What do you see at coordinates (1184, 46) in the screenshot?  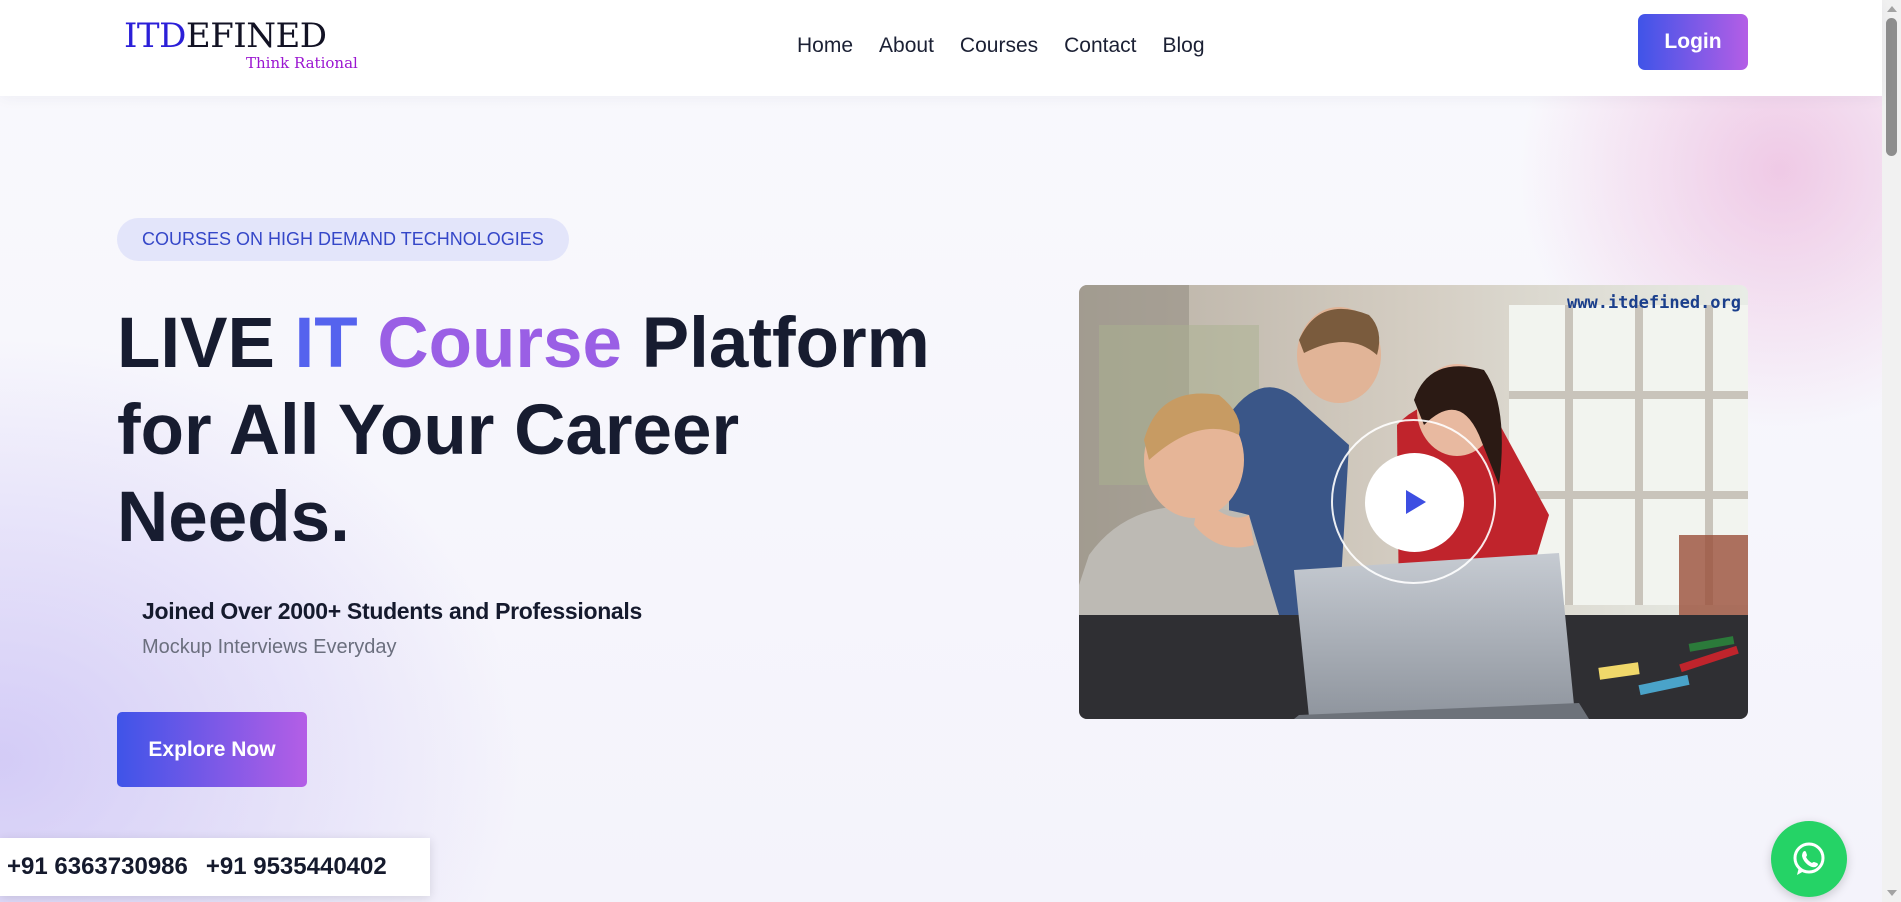 I see `nav-blog: Blog` at bounding box center [1184, 46].